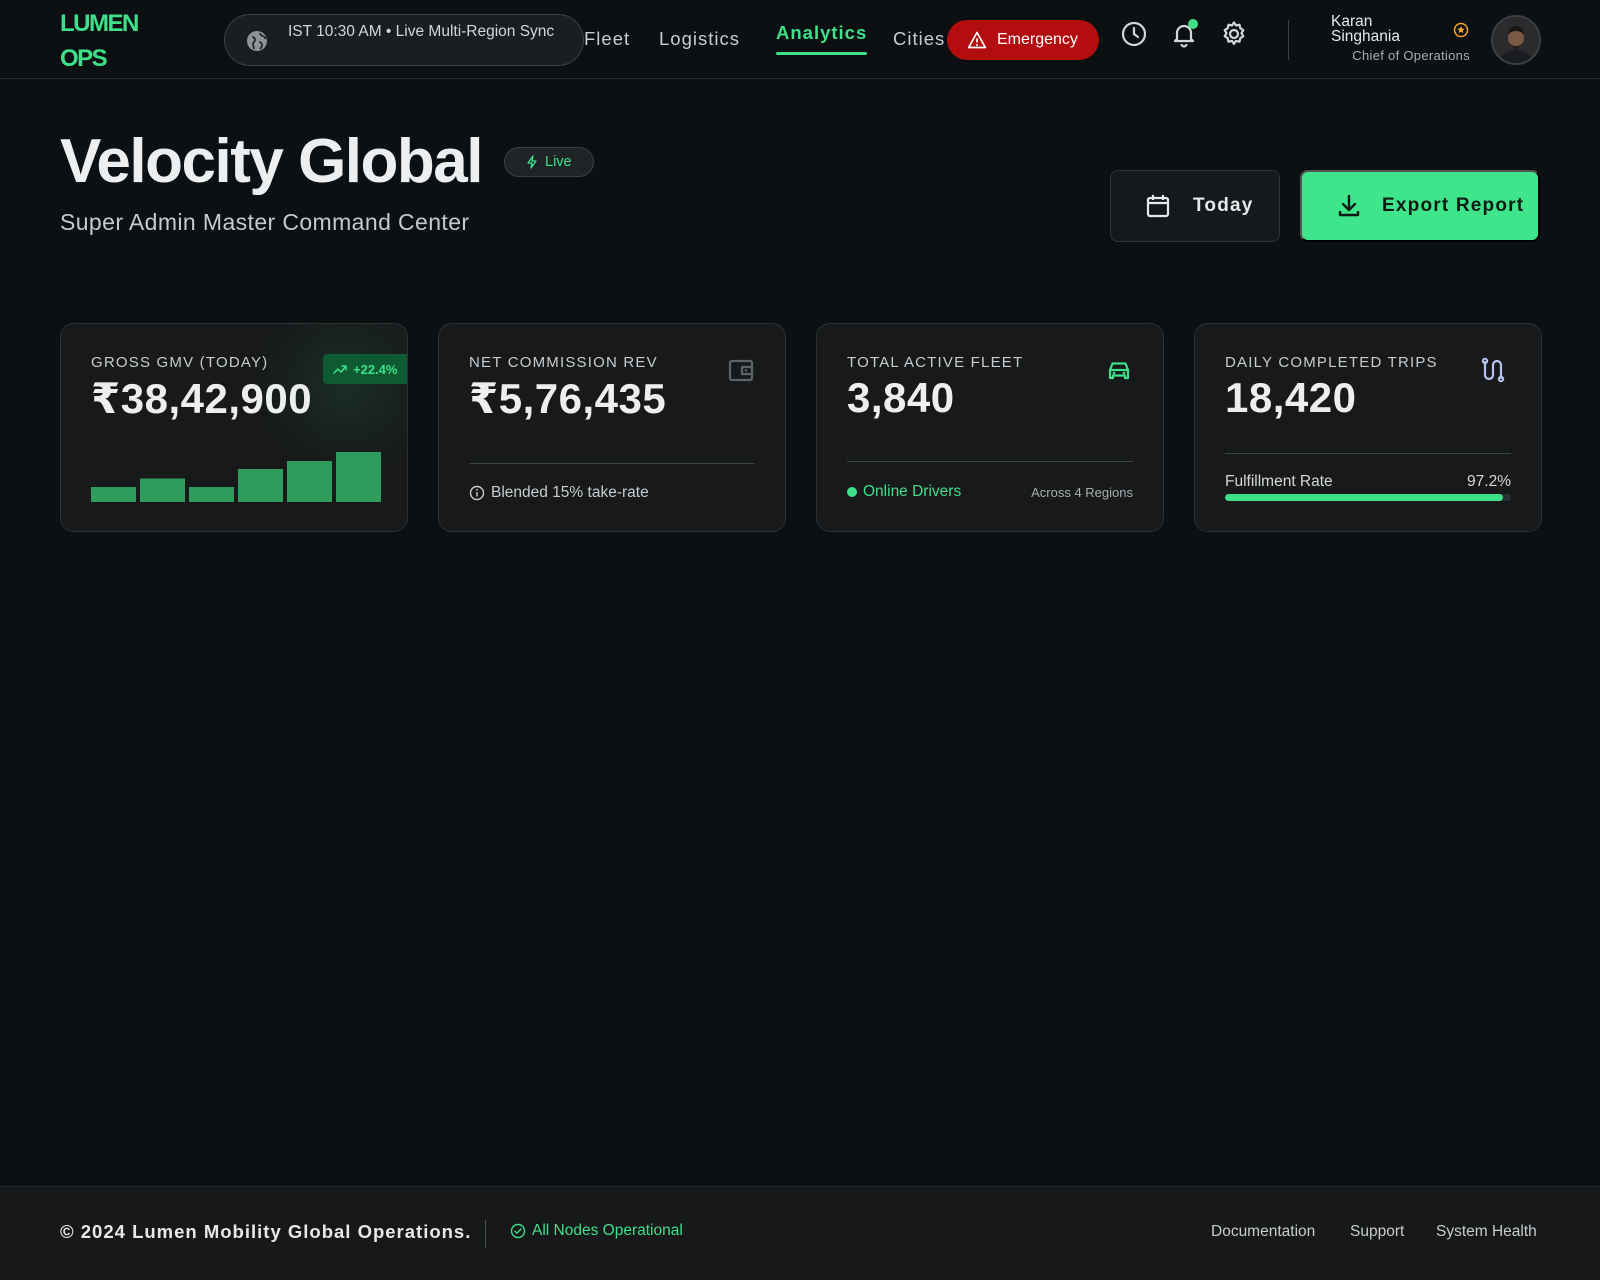 This screenshot has width=1600, height=1280. What do you see at coordinates (1119, 371) in the screenshot?
I see `car-icon` at bounding box center [1119, 371].